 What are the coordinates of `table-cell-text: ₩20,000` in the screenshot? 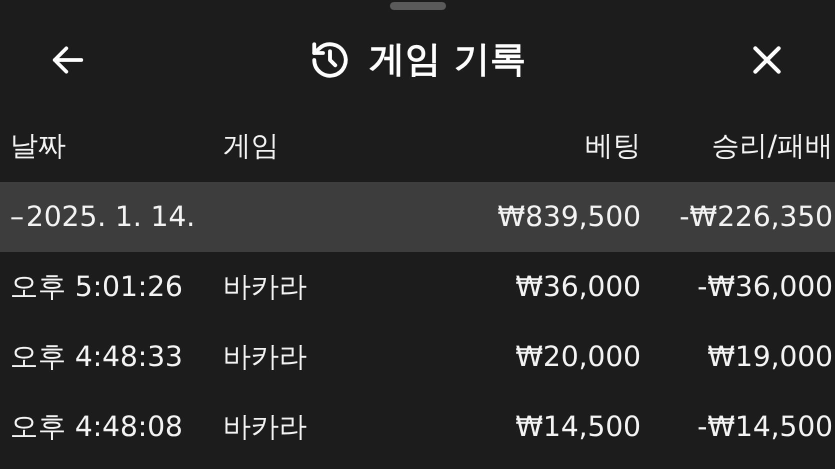 It's located at (578, 357).